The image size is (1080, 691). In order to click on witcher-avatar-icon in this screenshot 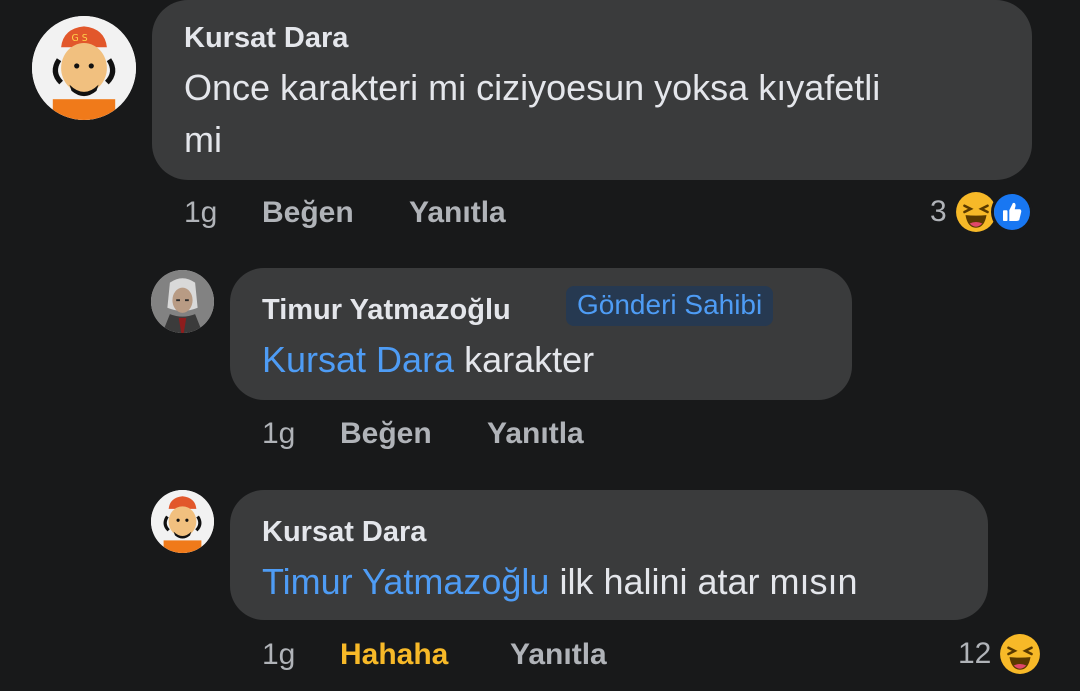, I will do `click(182, 301)`.